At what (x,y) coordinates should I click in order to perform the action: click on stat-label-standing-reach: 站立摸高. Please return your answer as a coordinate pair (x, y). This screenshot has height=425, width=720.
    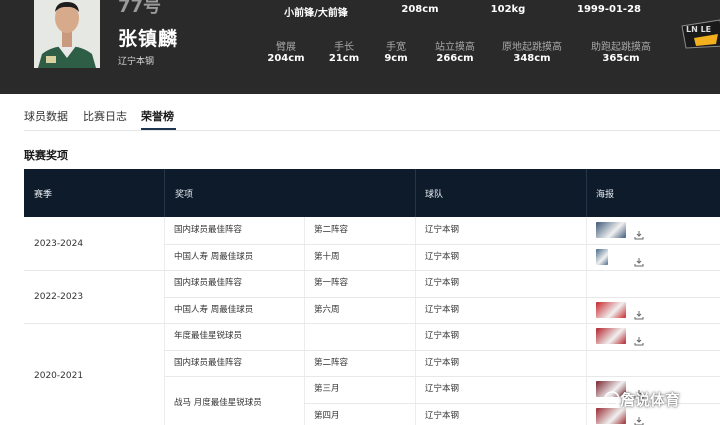
    Looking at the image, I should click on (455, 47).